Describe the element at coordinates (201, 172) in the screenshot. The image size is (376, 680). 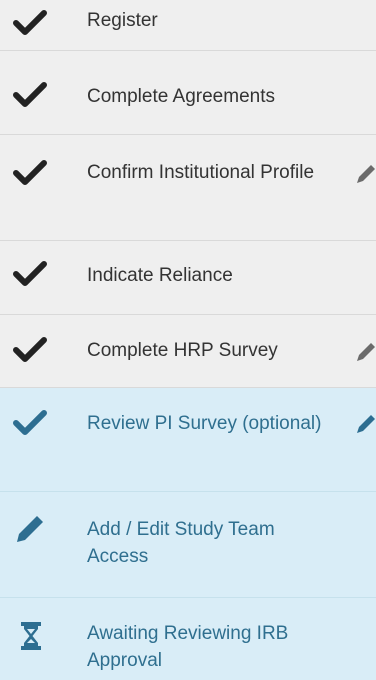
I see `step-label: Confirm Institutional Profile` at that location.